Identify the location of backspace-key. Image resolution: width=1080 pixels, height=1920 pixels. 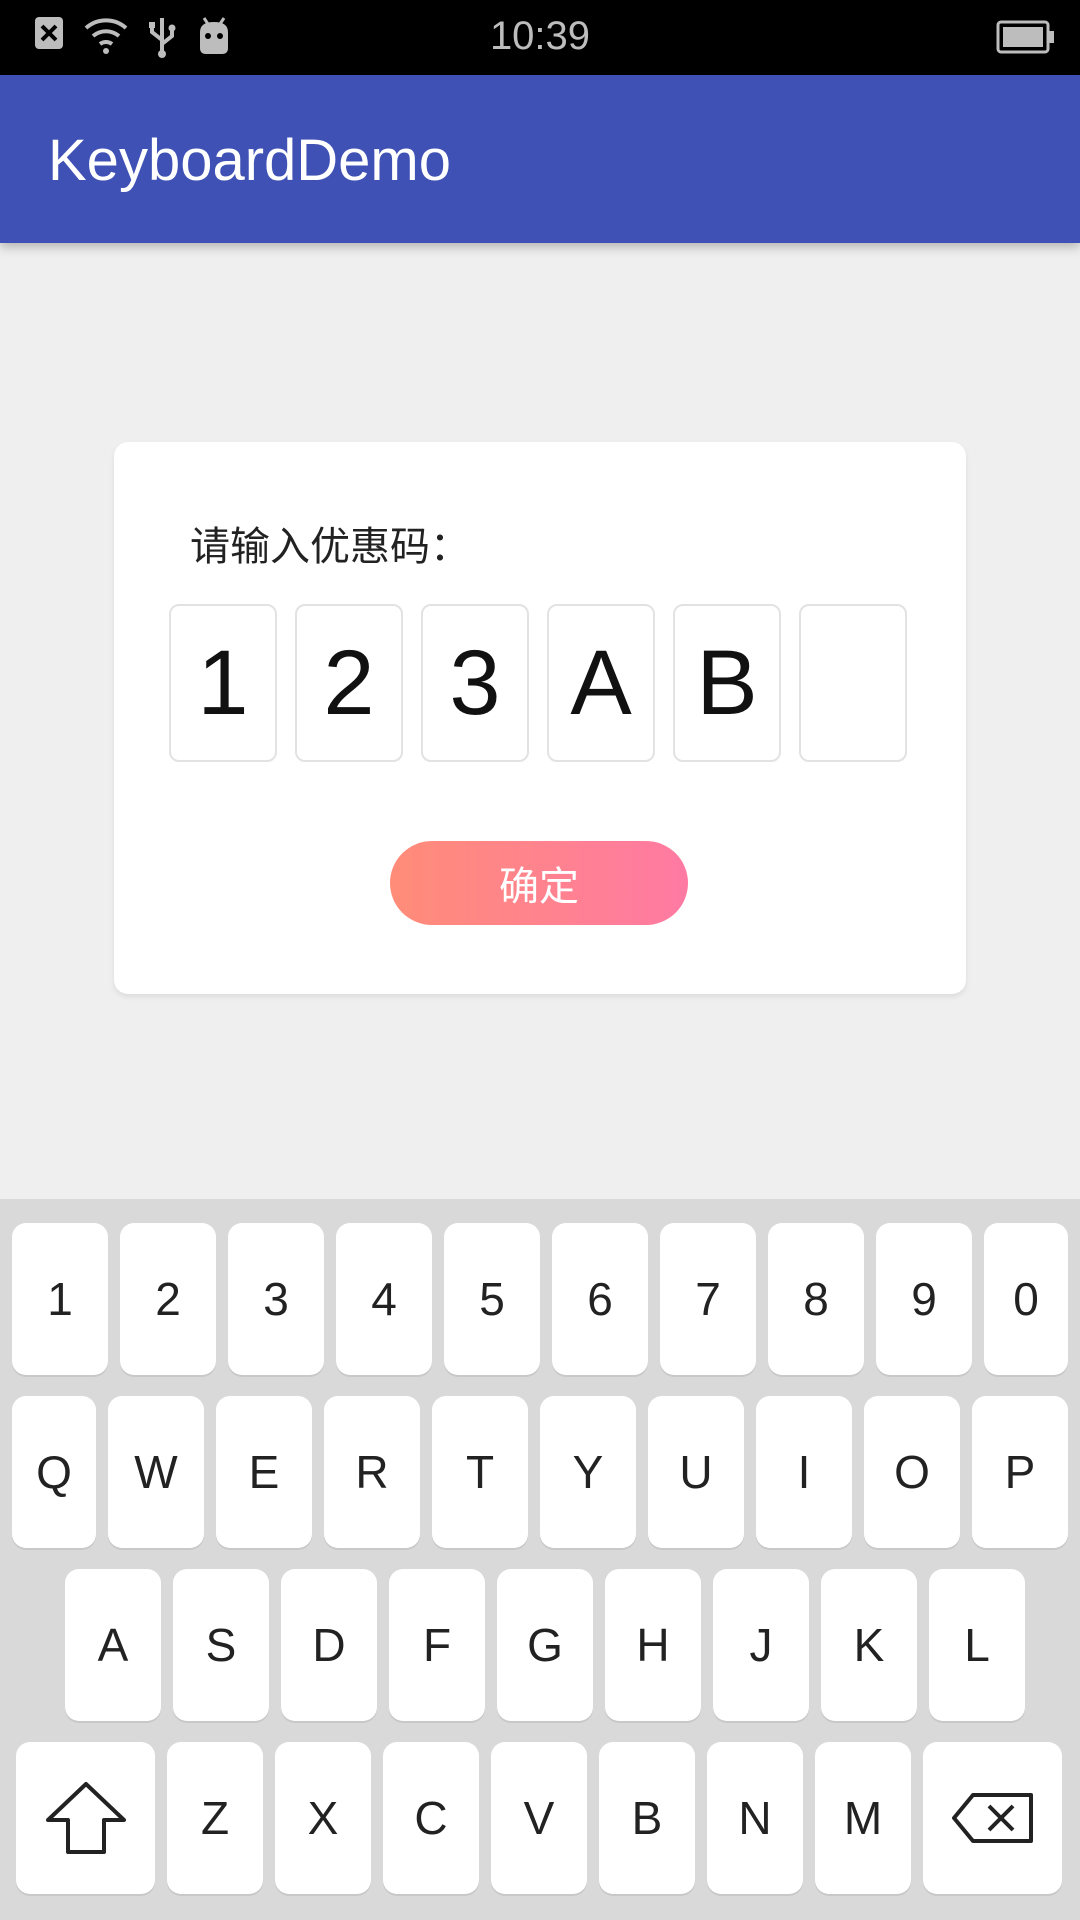
(992, 1818).